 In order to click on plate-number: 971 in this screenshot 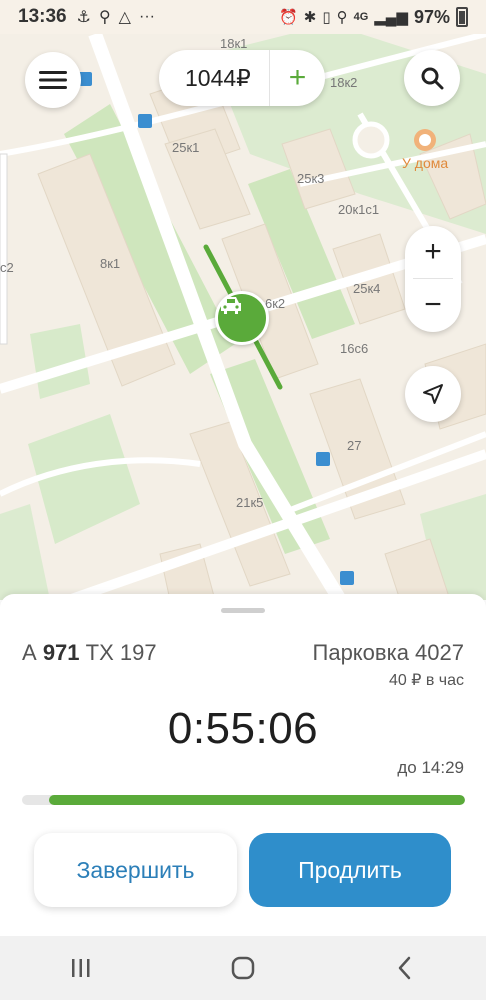, I will do `click(61, 652)`.